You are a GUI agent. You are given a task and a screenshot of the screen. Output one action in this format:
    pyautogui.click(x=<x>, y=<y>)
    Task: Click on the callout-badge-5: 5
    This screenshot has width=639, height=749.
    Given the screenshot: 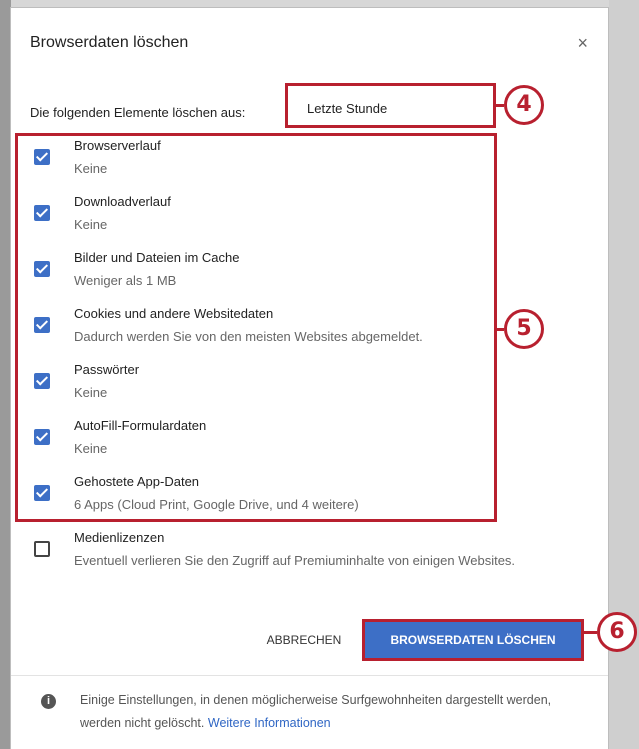 What is the action you would take?
    pyautogui.click(x=524, y=329)
    